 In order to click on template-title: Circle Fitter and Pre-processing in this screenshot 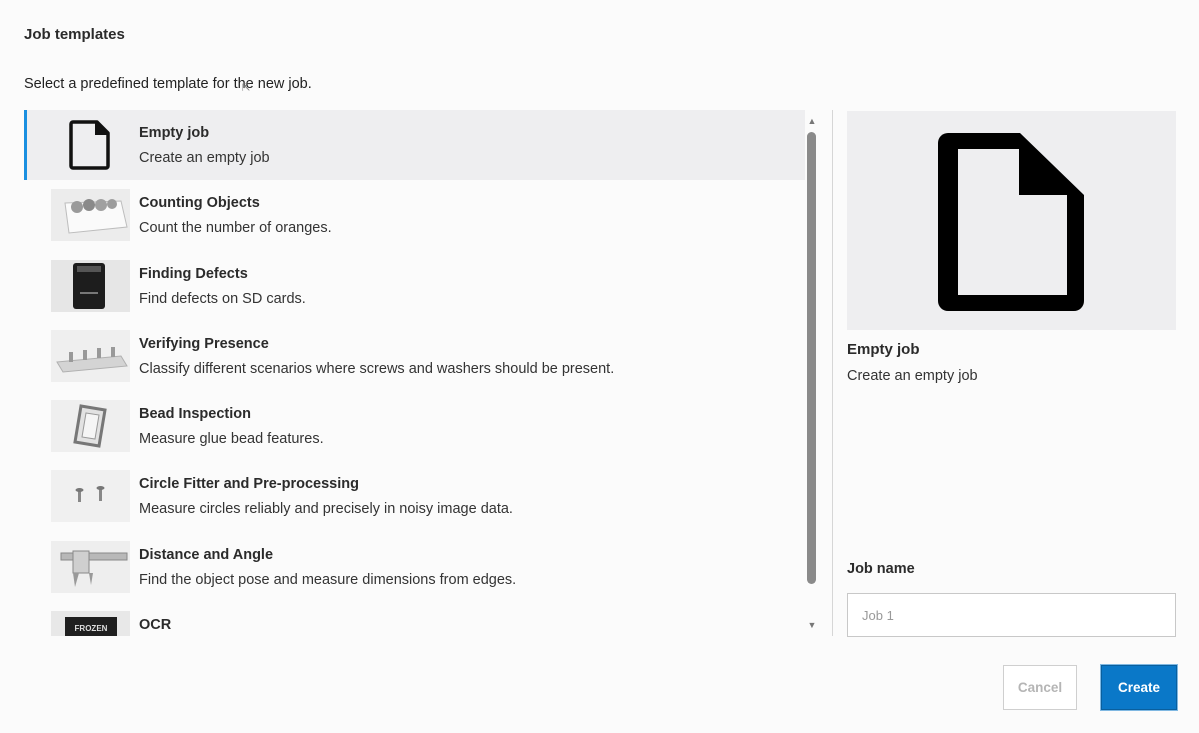, I will do `click(249, 484)`.